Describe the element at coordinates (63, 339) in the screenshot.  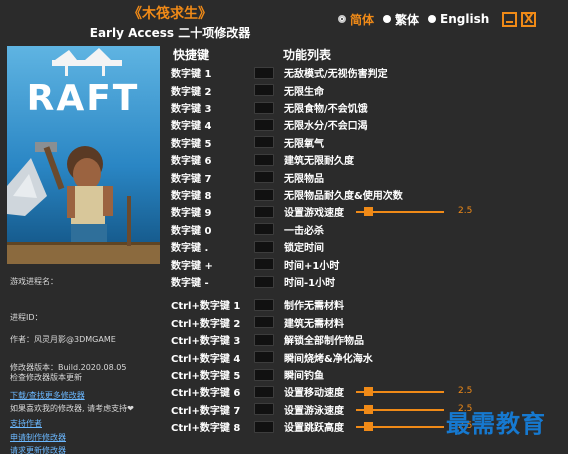
I see `author-text: 作者：风灵月影@3DMGAME` at that location.